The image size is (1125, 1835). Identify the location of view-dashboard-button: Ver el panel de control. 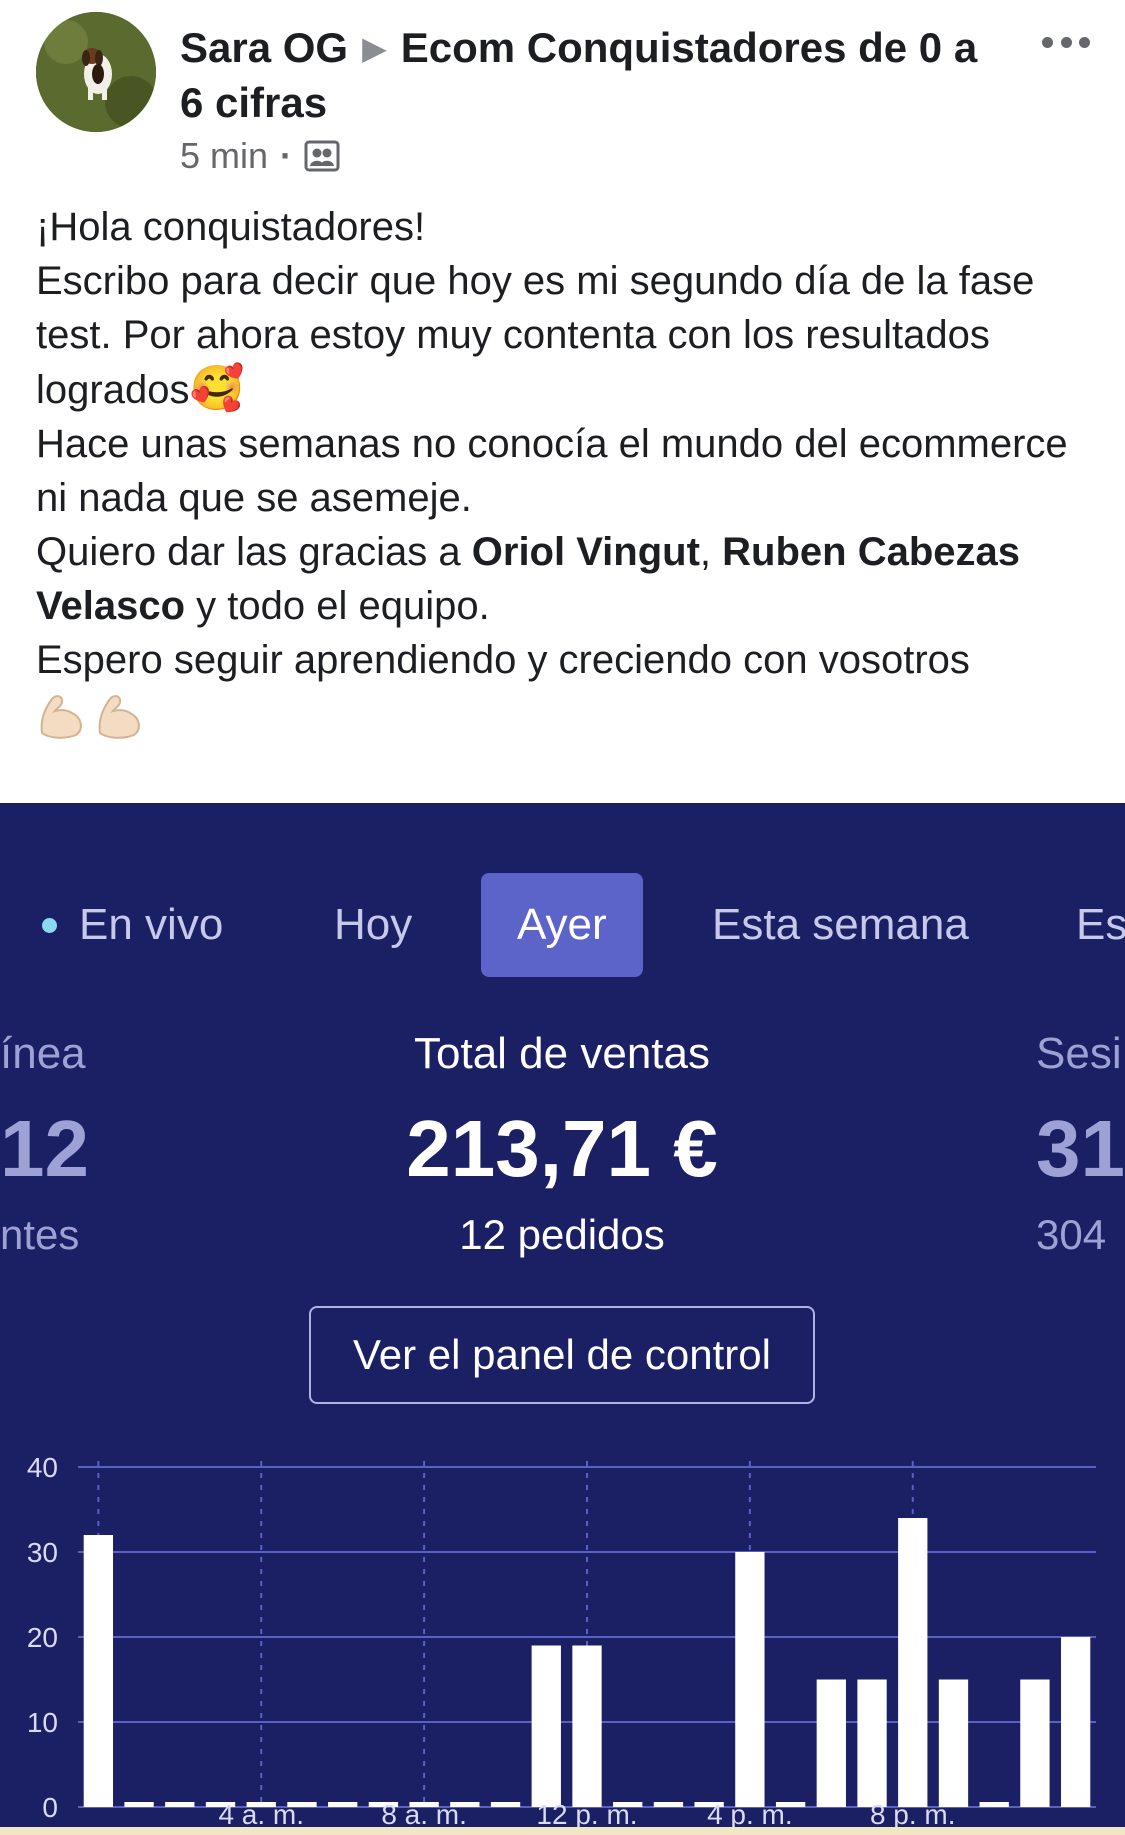
(562, 1355).